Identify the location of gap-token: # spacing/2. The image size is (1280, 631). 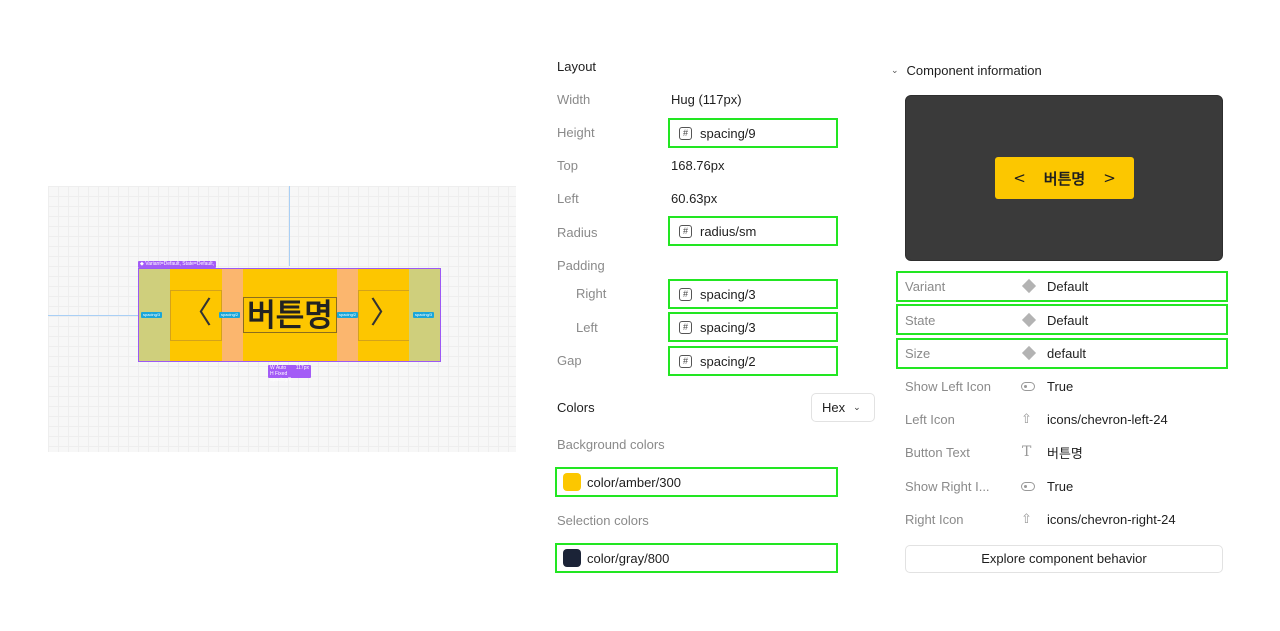
(753, 361).